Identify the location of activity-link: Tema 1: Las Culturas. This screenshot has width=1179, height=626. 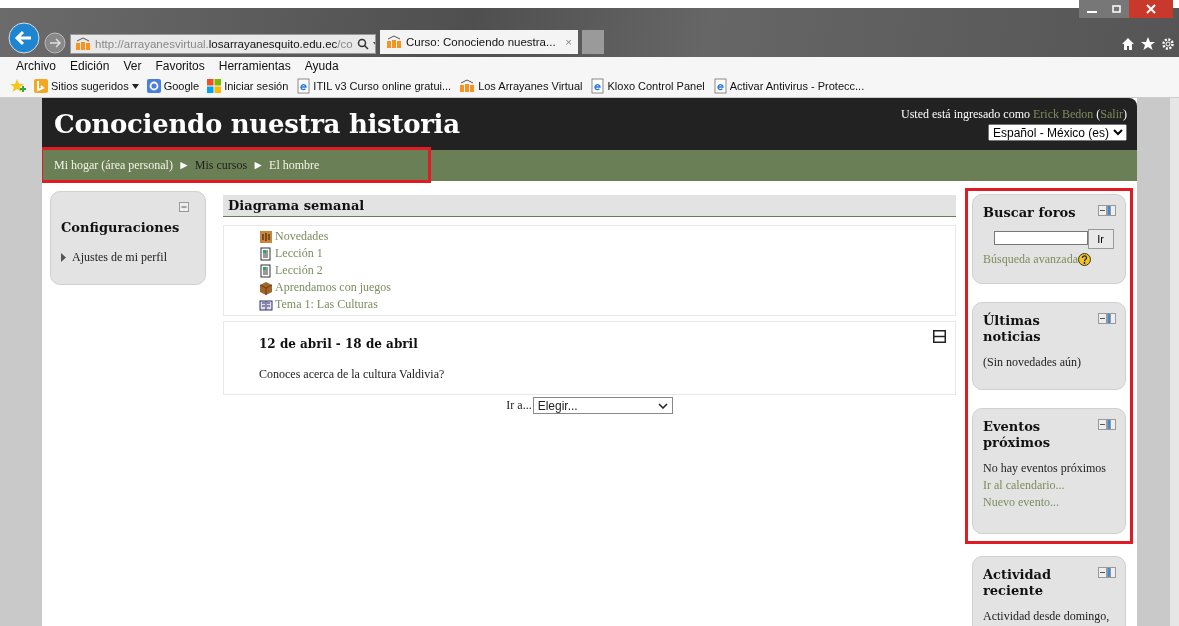
(326, 304).